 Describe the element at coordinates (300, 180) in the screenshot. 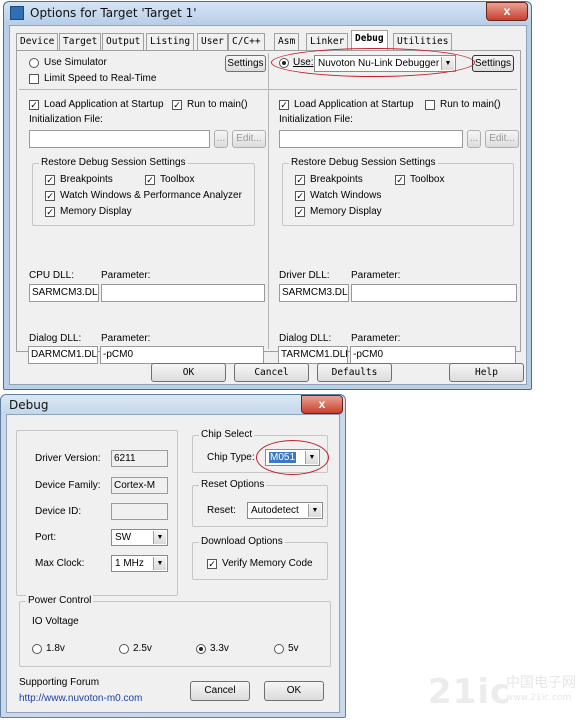

I see `breakpoints-checkbox-right: ✓` at that location.